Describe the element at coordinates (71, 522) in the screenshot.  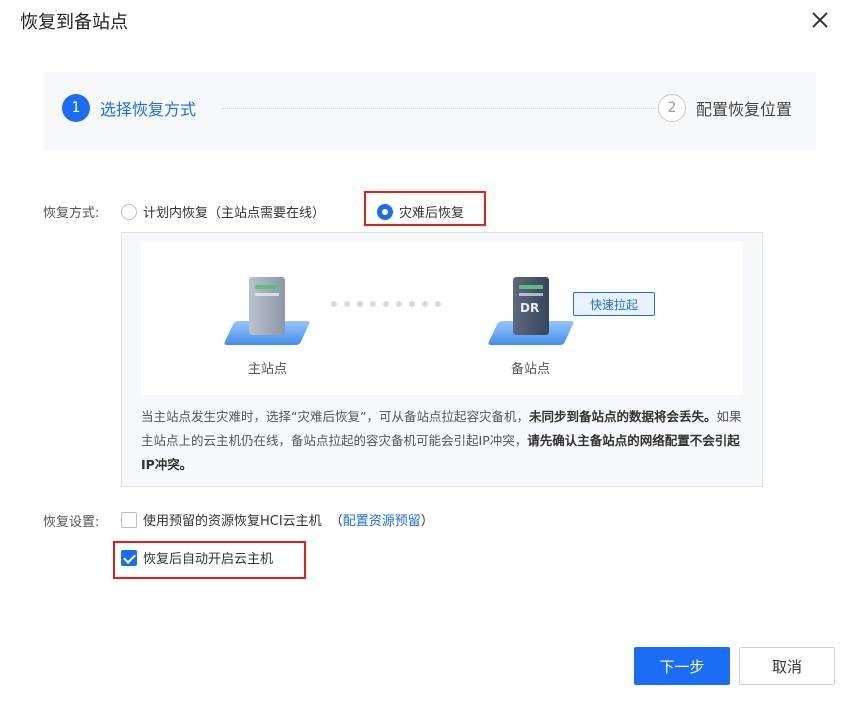
I see `recovery-settings-label: 恢复设置:` at that location.